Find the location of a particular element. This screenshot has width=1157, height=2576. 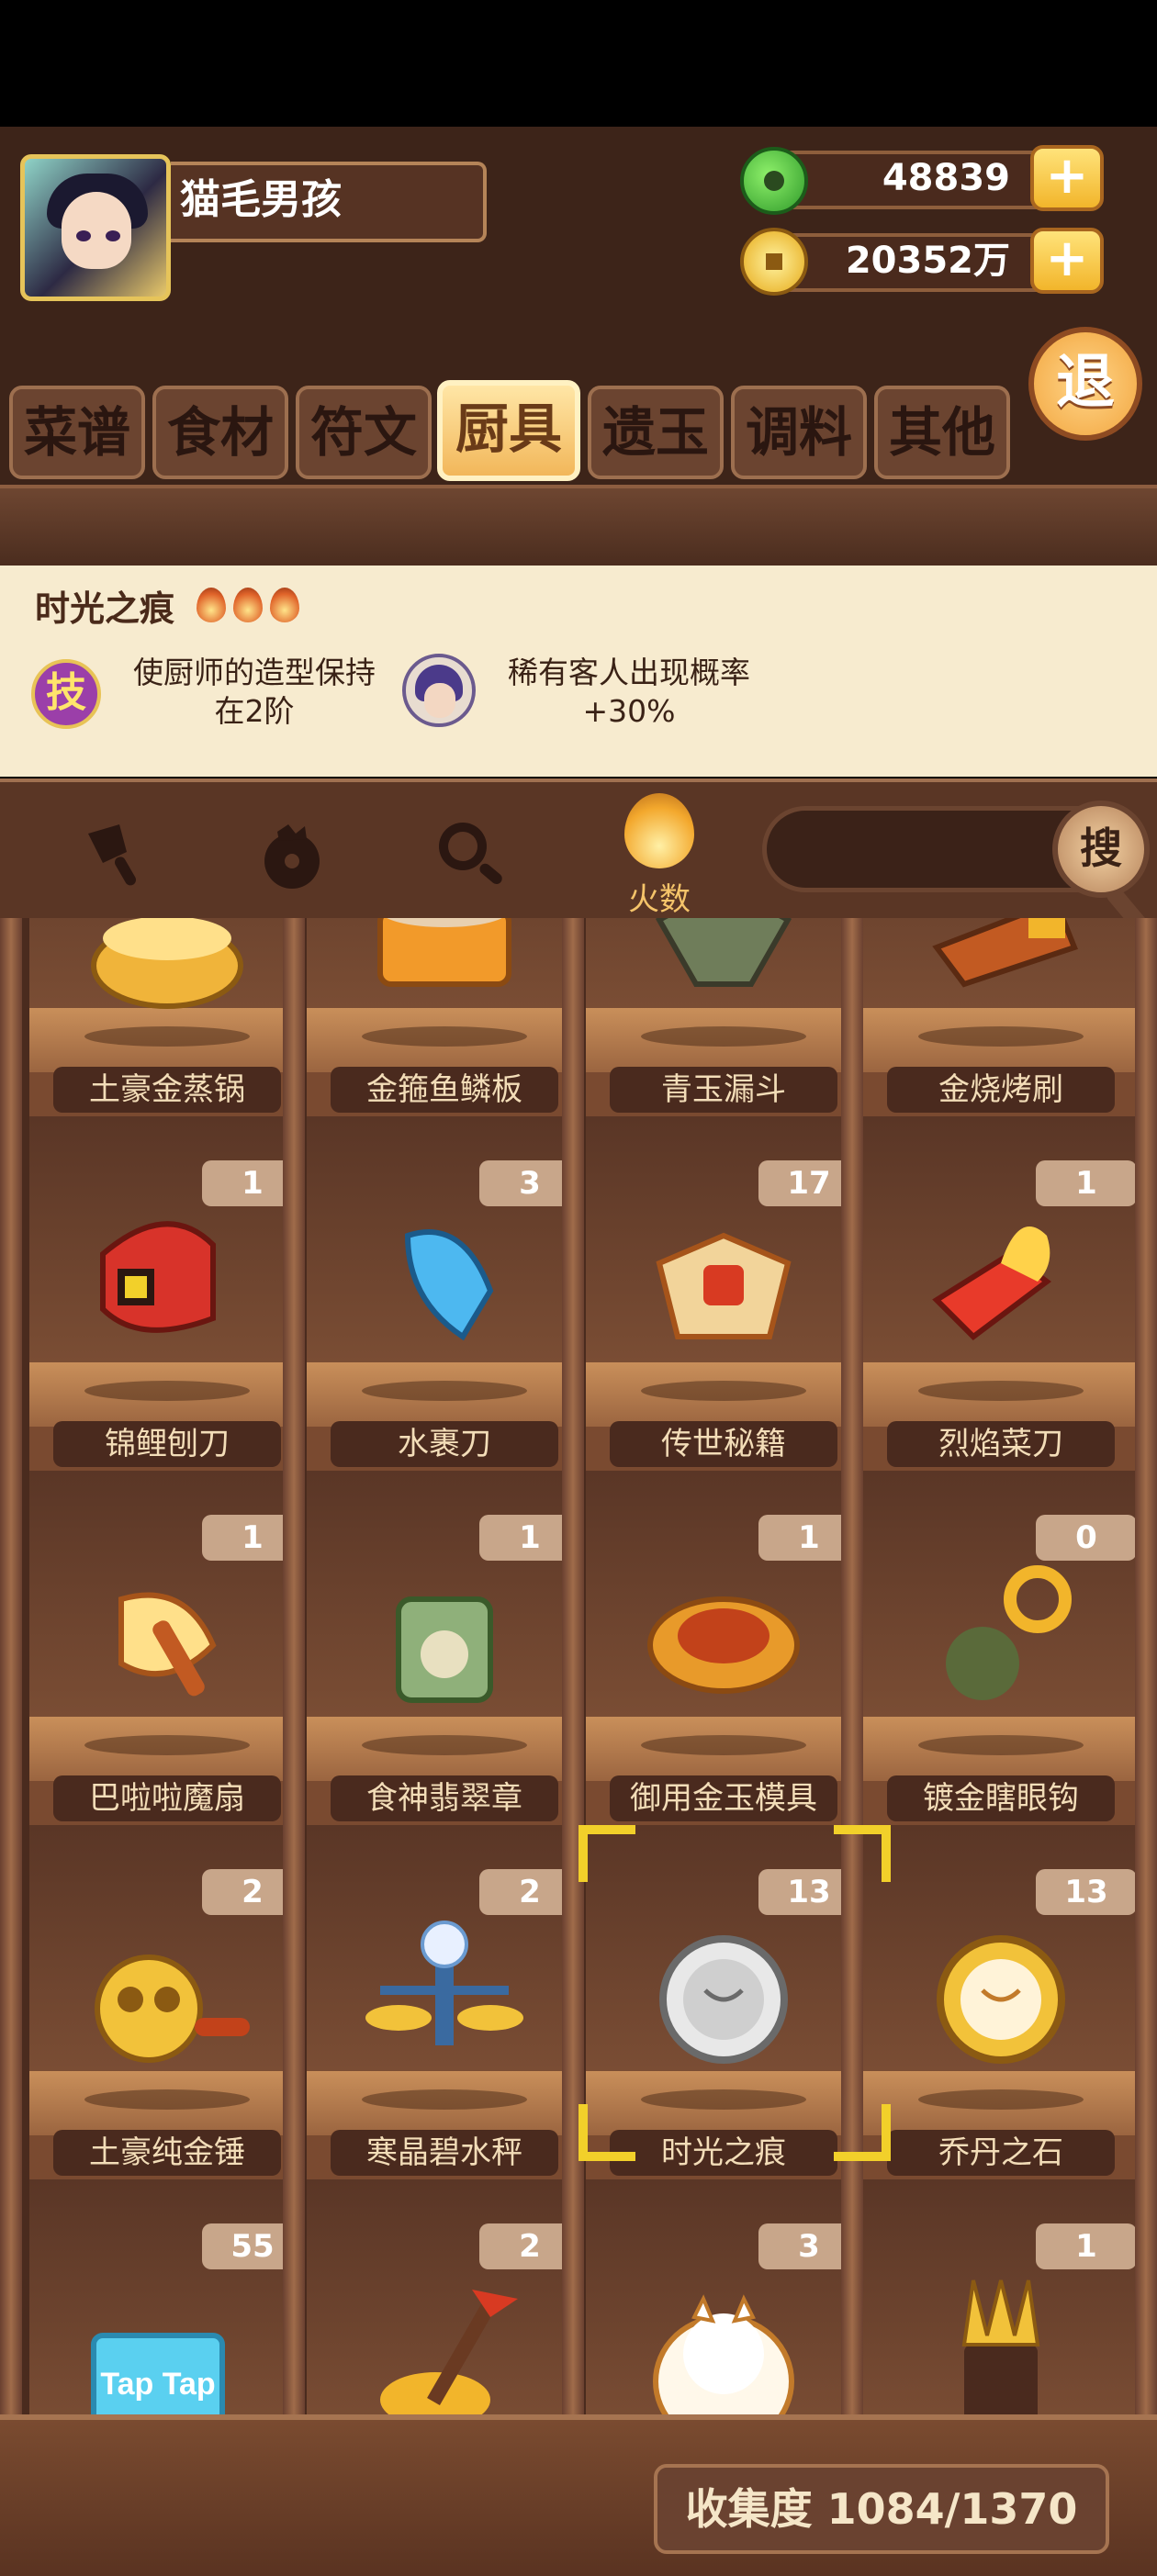

jordan-stone-icon is located at coordinates (1001, 1999).